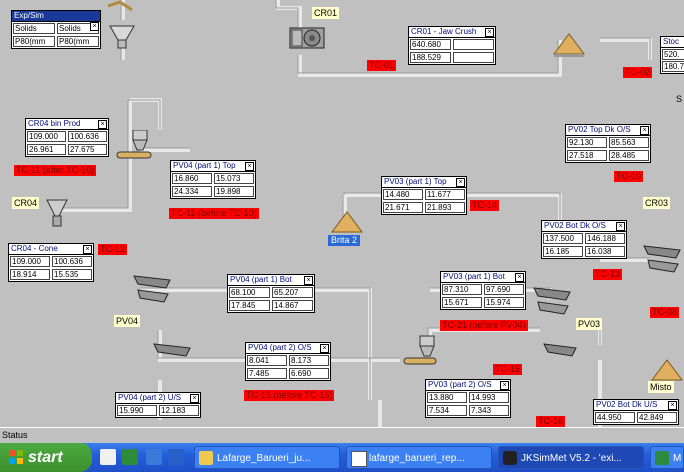  I want to click on screen-pv03-icon, so click(552, 302).